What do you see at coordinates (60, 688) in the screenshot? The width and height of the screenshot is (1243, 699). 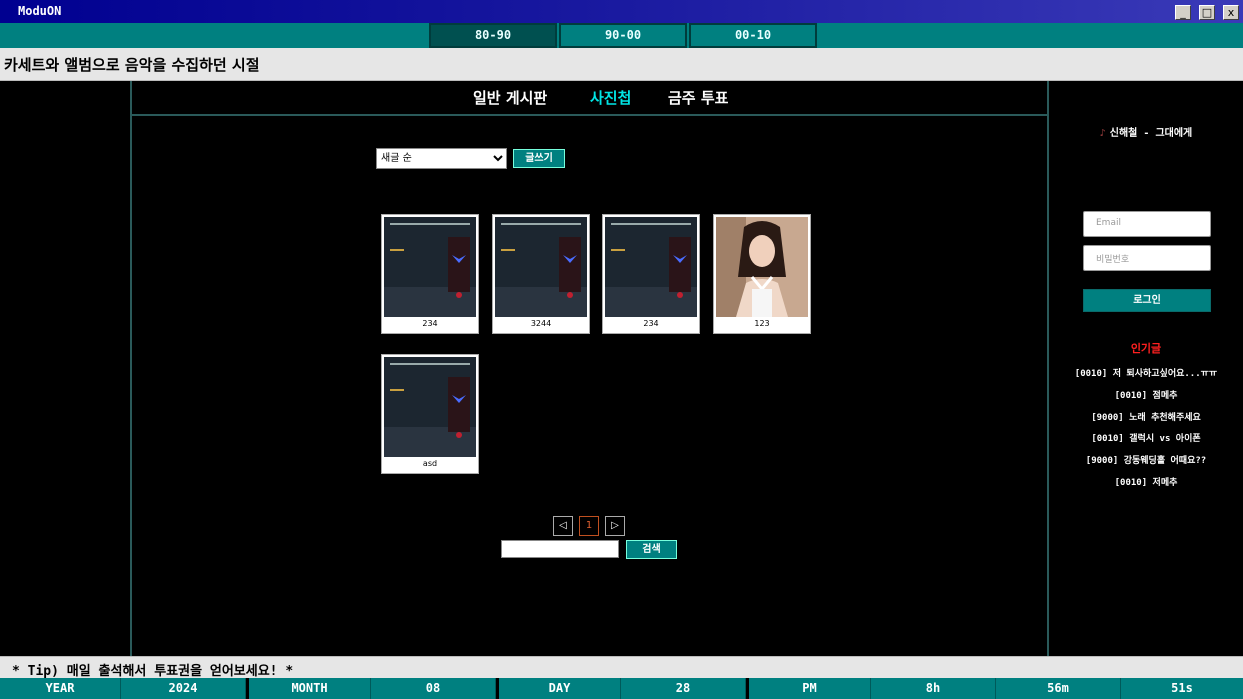 I see `year-label: YEAR` at bounding box center [60, 688].